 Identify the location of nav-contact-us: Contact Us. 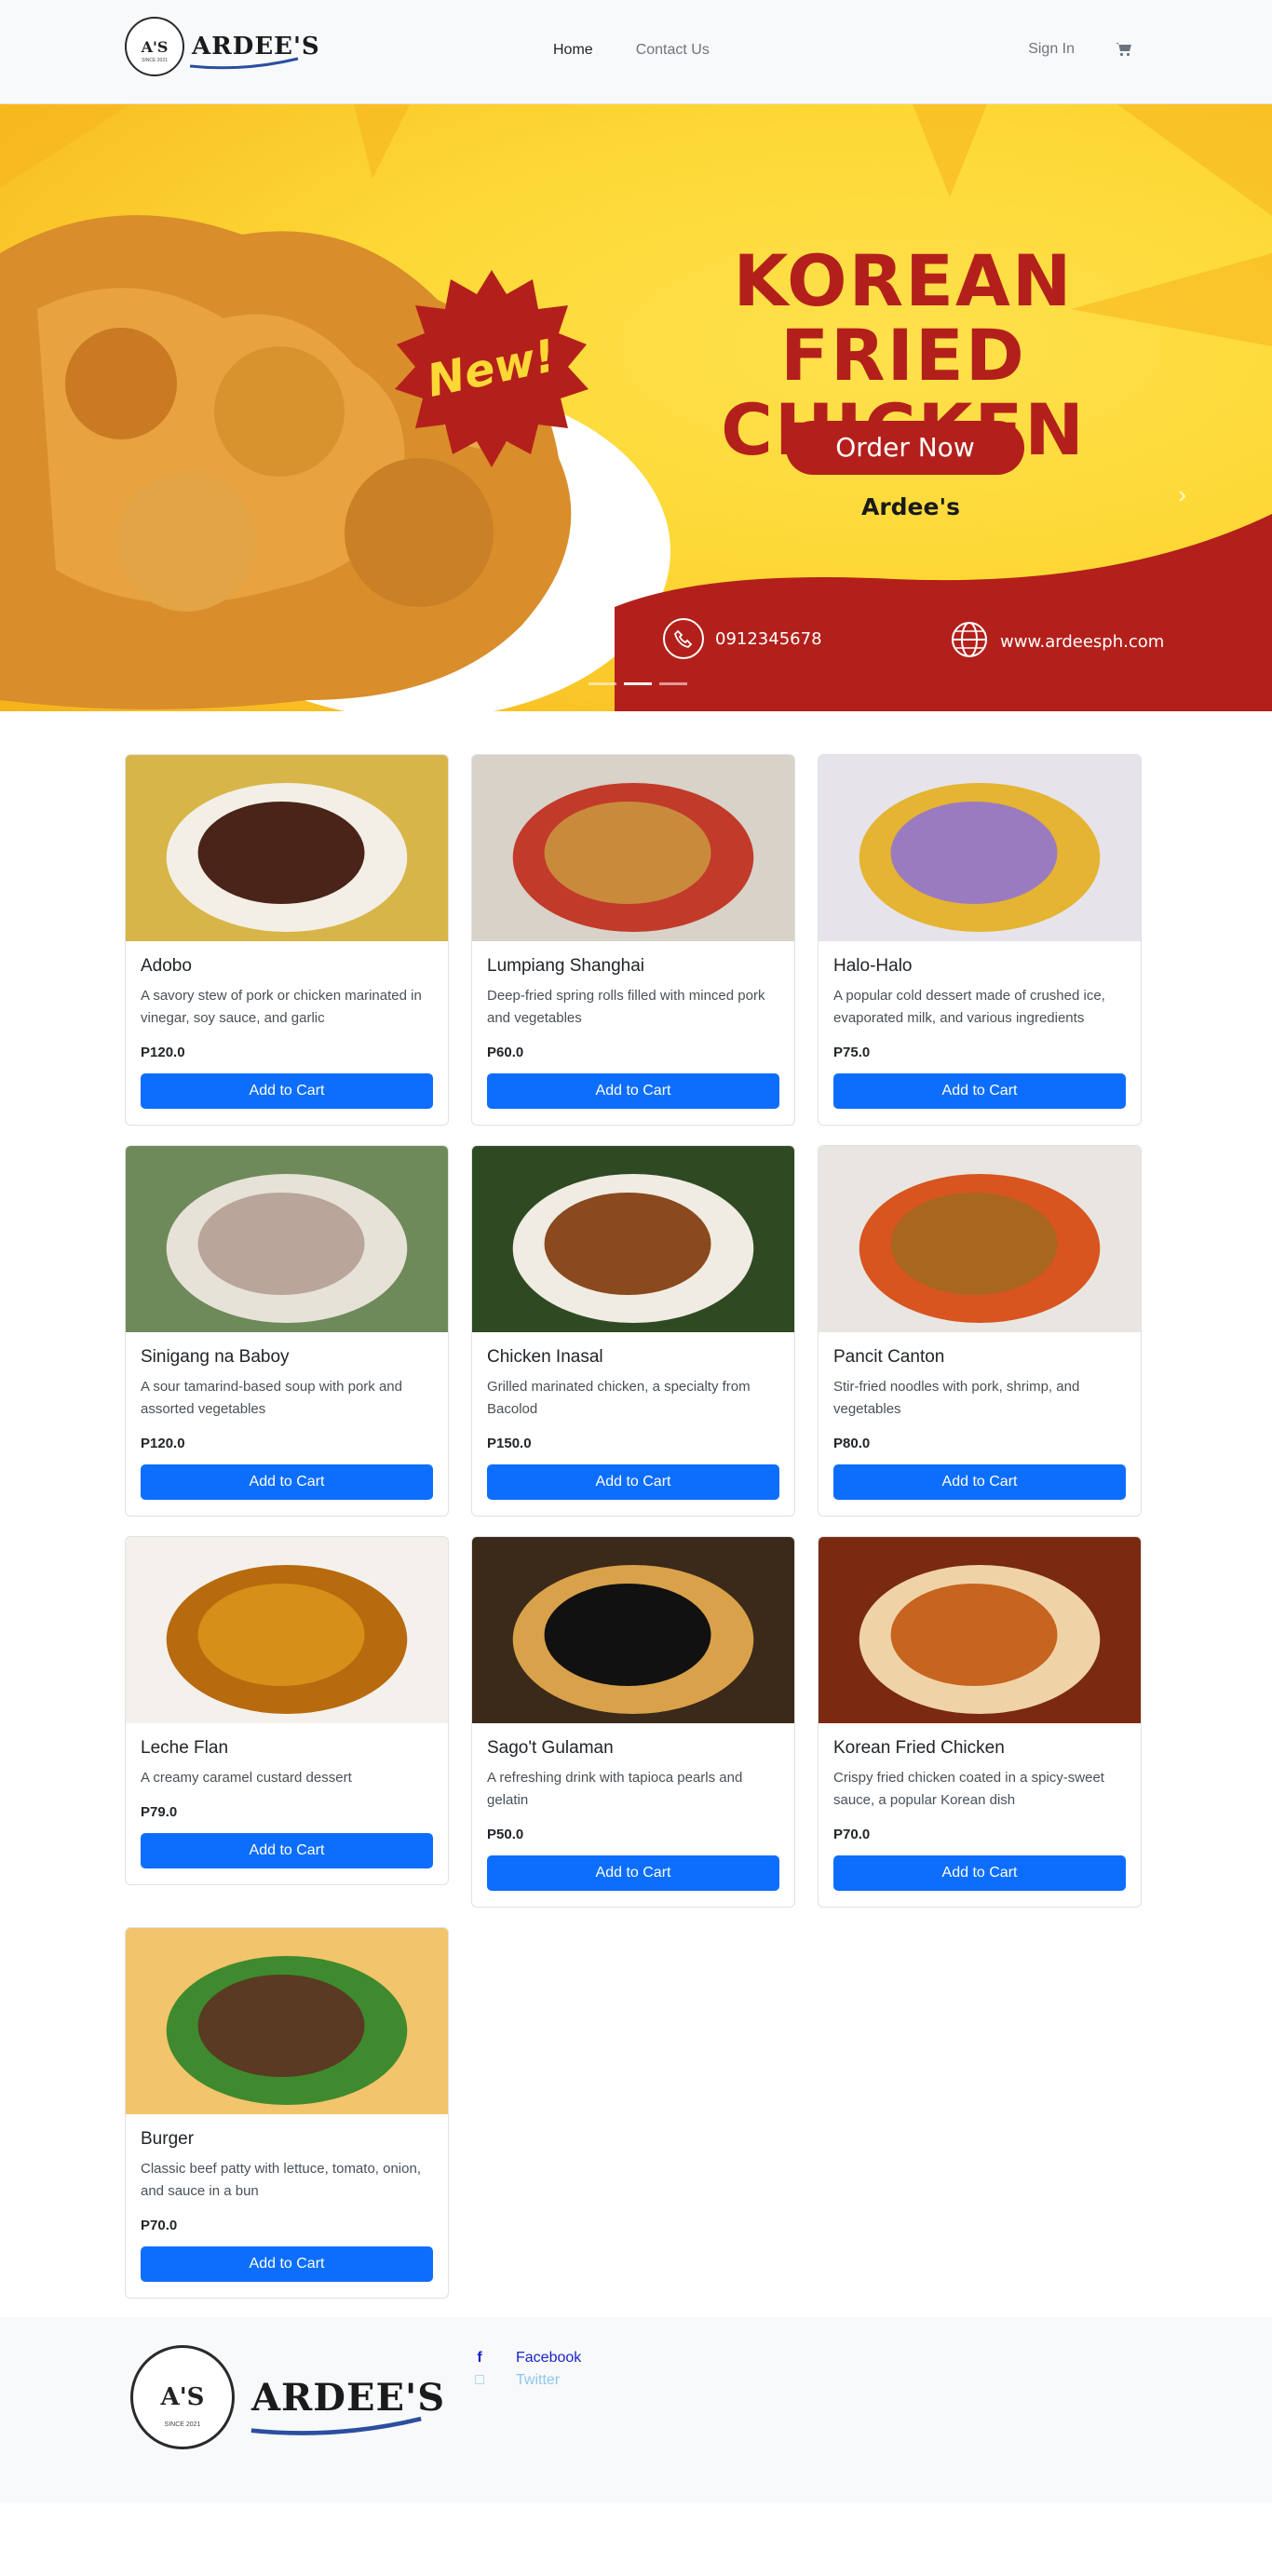
(673, 50).